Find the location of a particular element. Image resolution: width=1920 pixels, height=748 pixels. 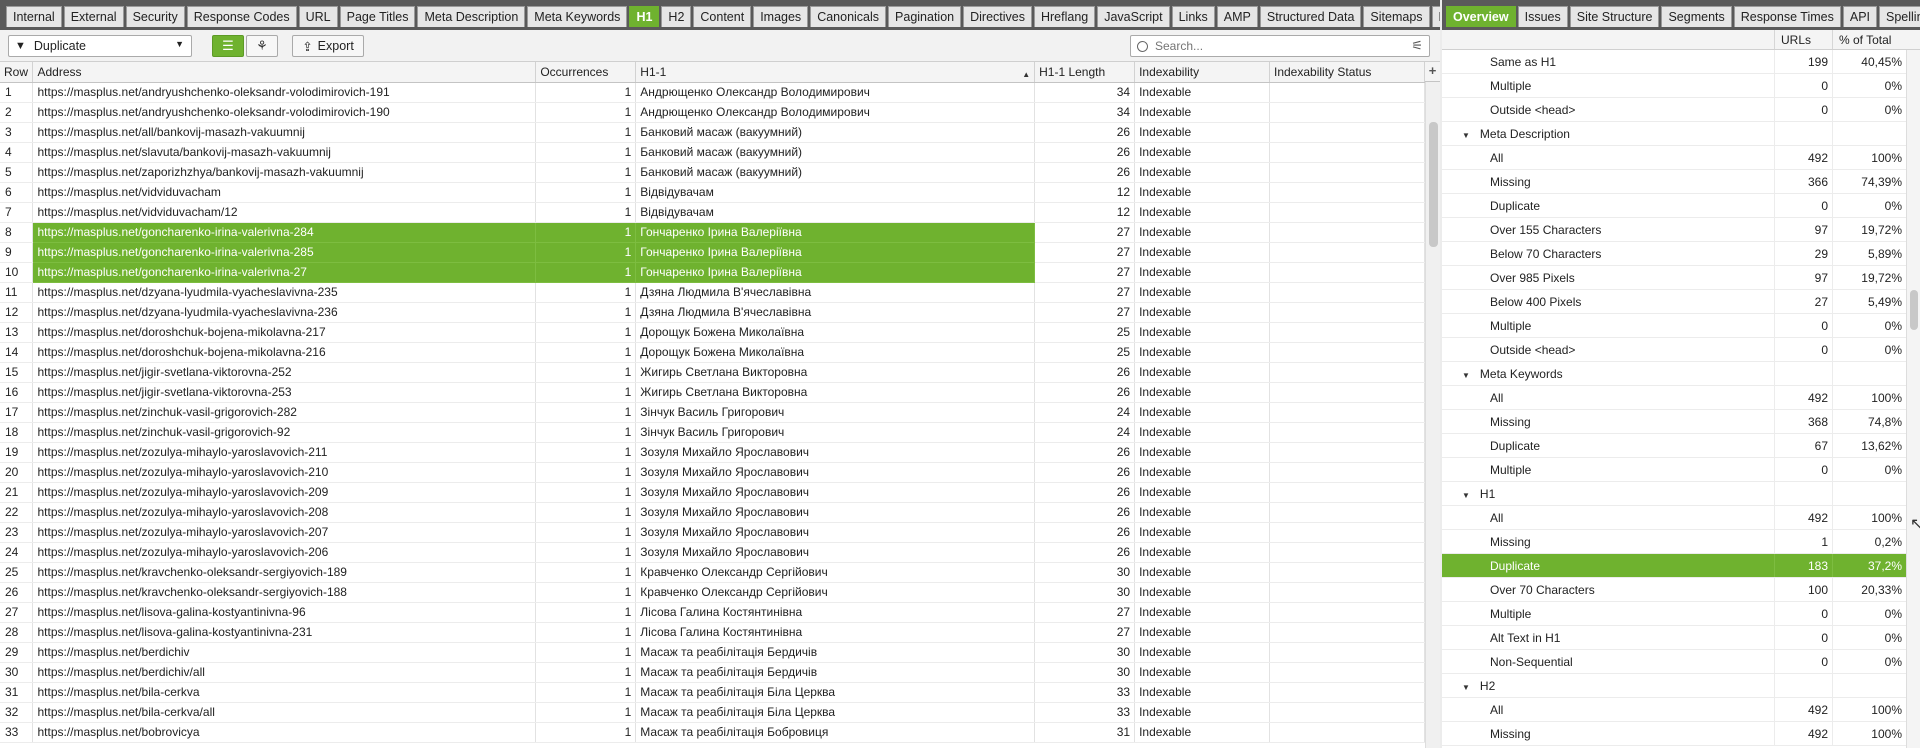

export-button: ⇪ Export is located at coordinates (328, 46).